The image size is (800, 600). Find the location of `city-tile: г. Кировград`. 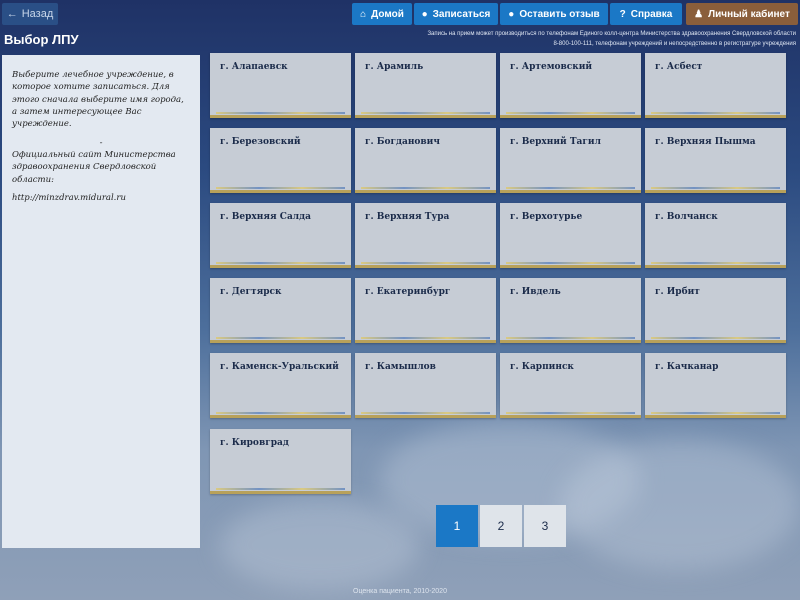

city-tile: г. Кировград is located at coordinates (280, 461).